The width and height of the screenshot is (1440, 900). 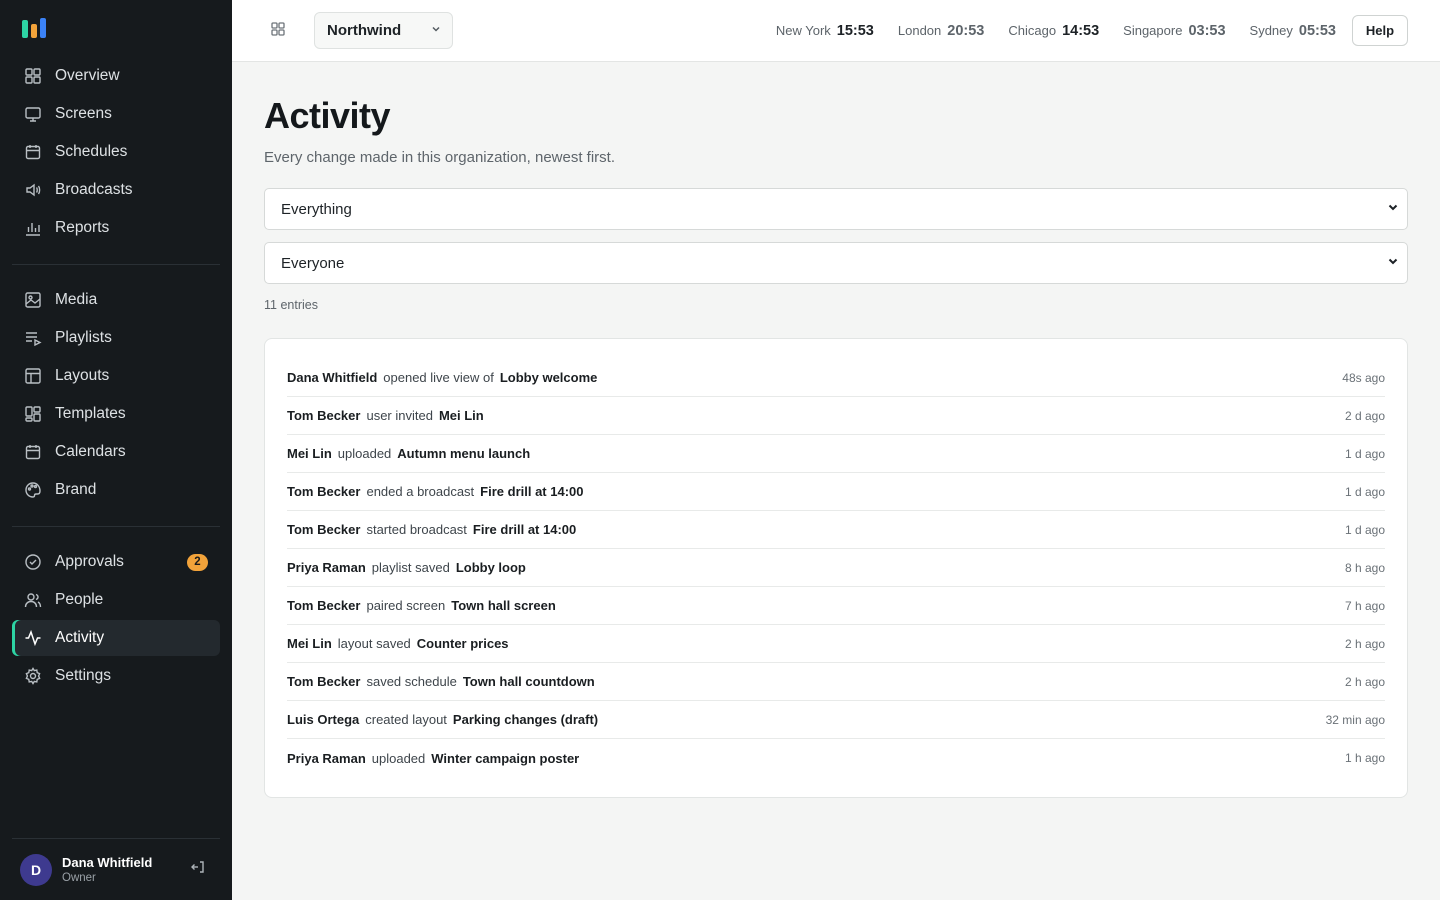 I want to click on activity-target: Lobby loop, so click(x=491, y=567).